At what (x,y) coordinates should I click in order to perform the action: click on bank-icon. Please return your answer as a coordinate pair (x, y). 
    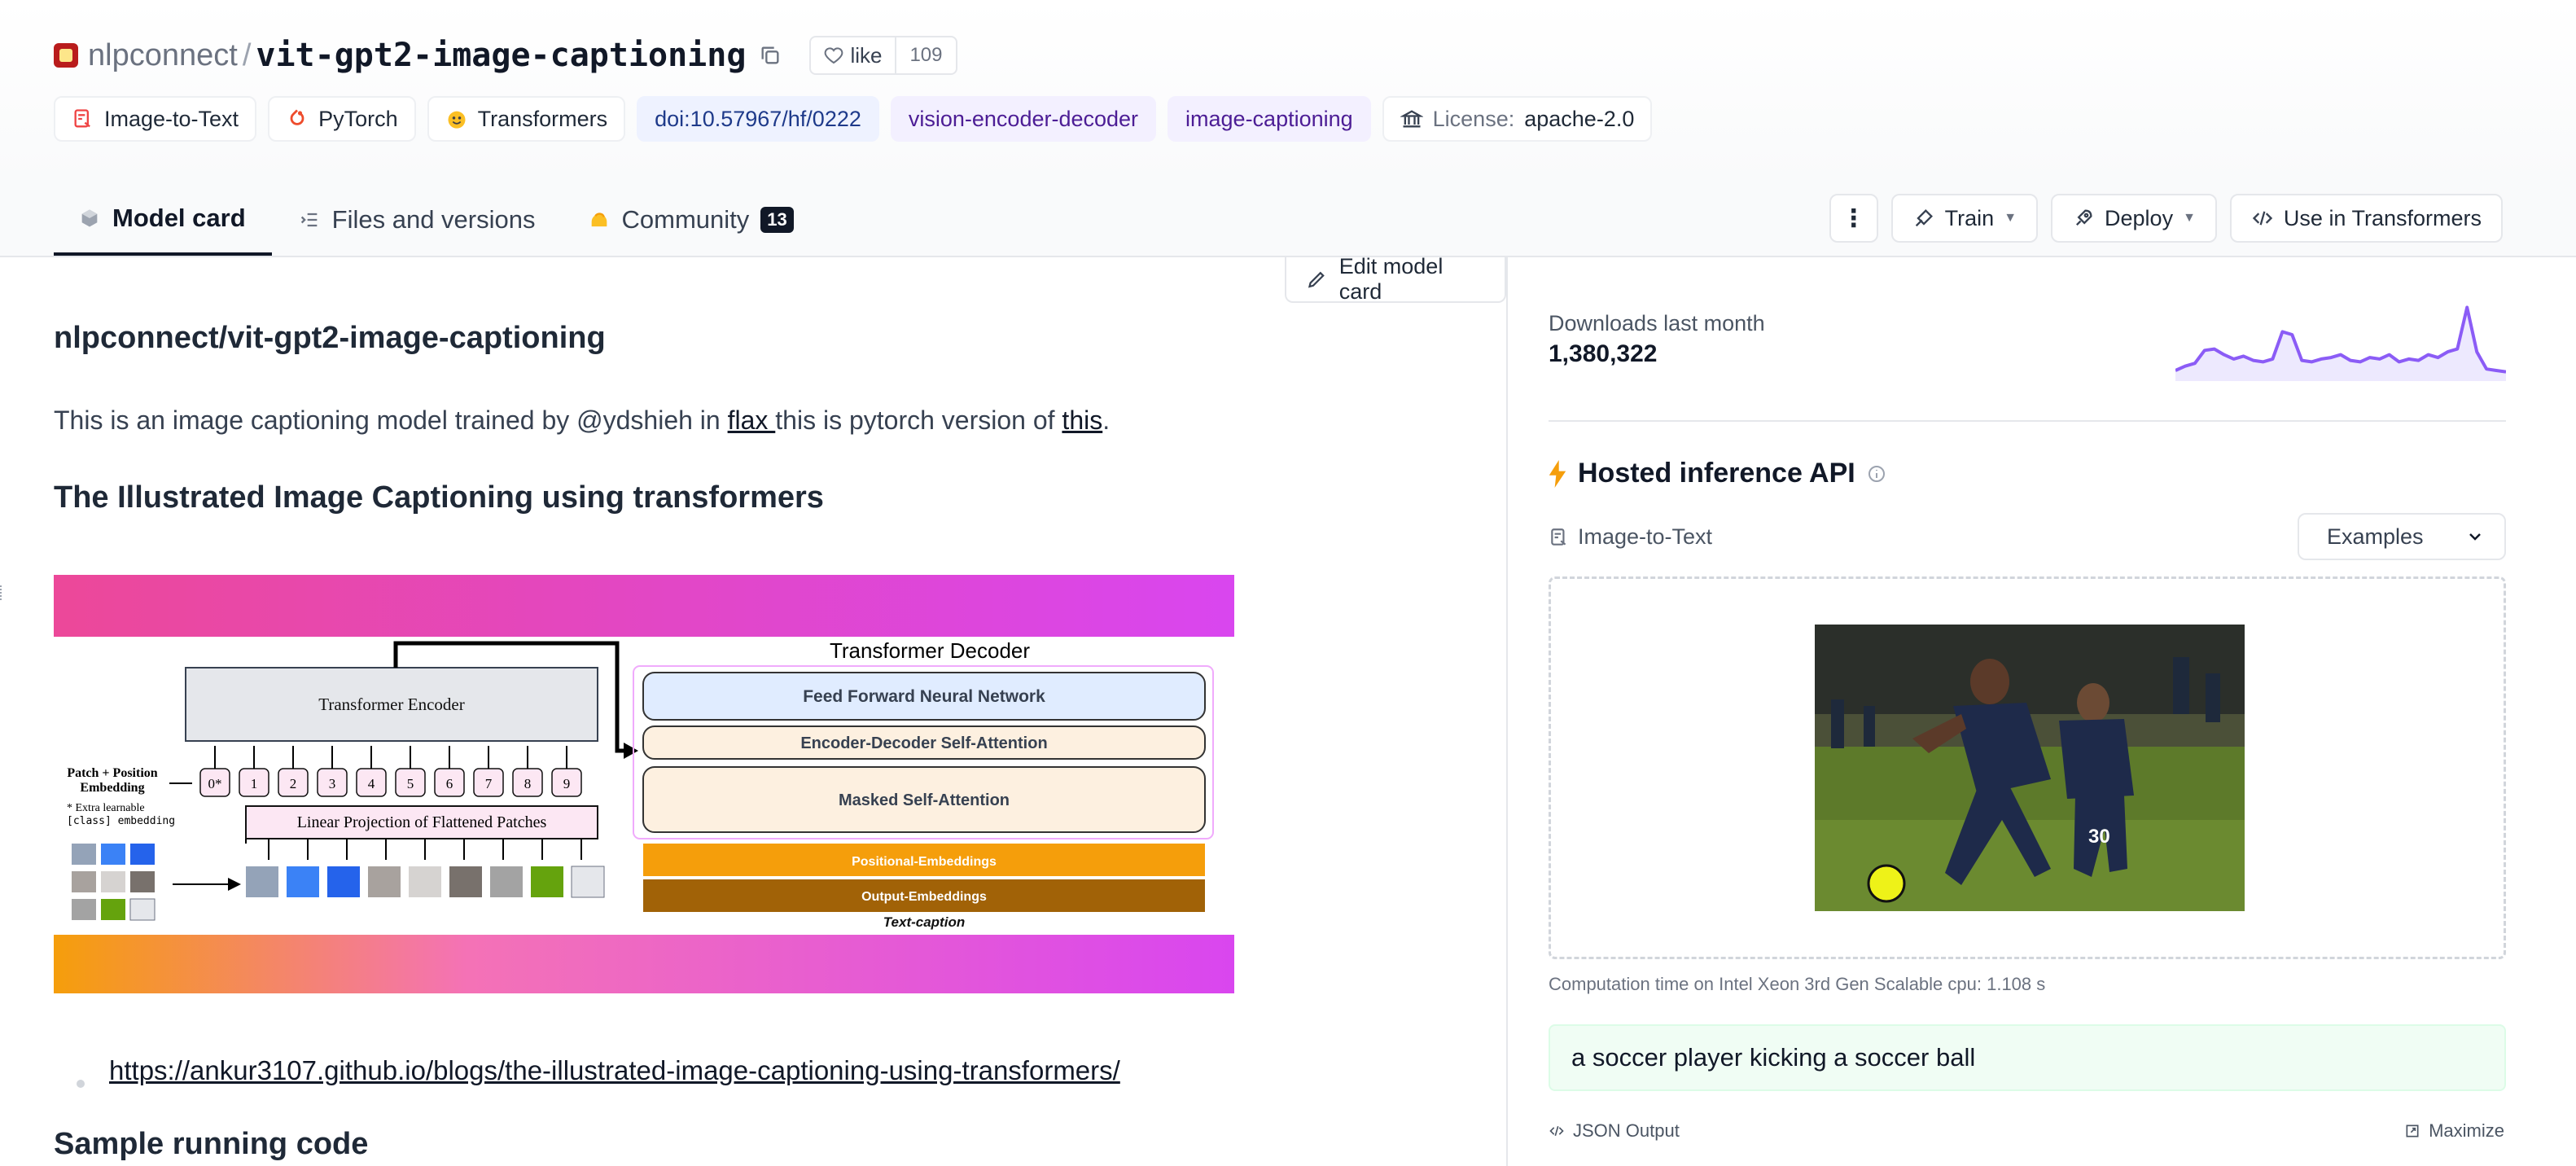
    Looking at the image, I should click on (1411, 119).